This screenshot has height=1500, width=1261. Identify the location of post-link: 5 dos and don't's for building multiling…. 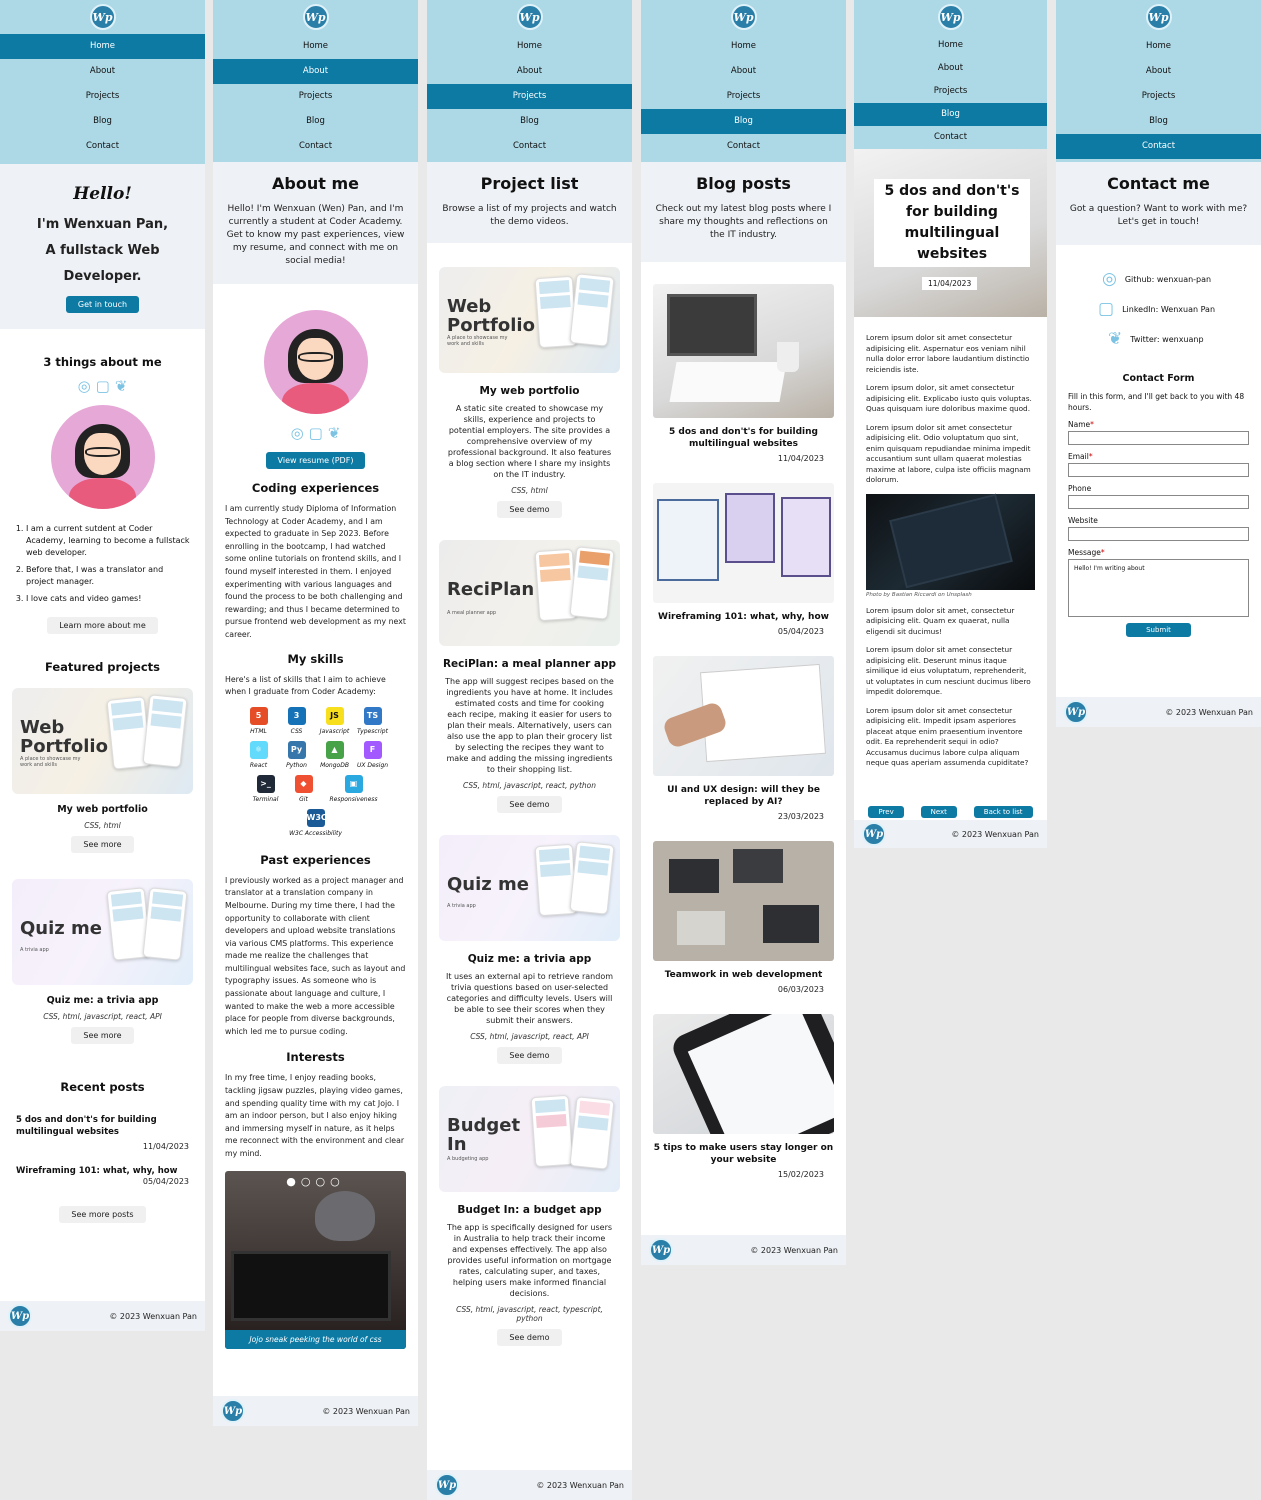
(102, 1126).